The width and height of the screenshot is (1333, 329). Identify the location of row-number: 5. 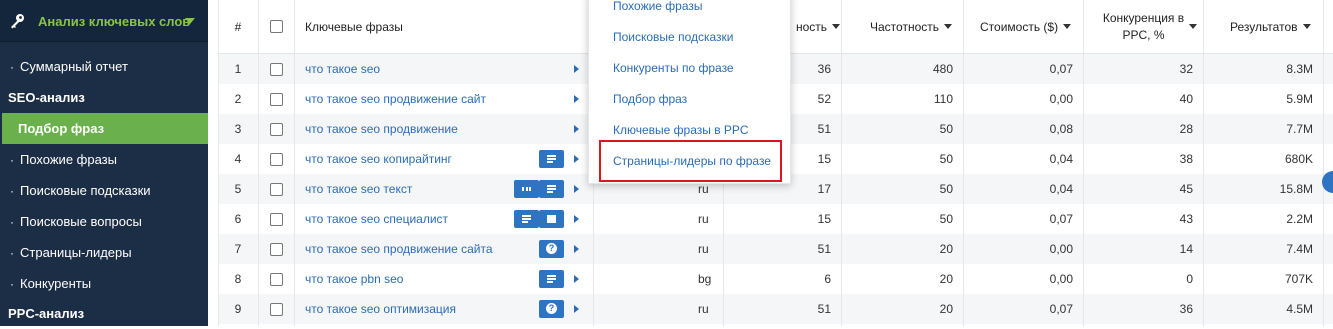
(238, 189).